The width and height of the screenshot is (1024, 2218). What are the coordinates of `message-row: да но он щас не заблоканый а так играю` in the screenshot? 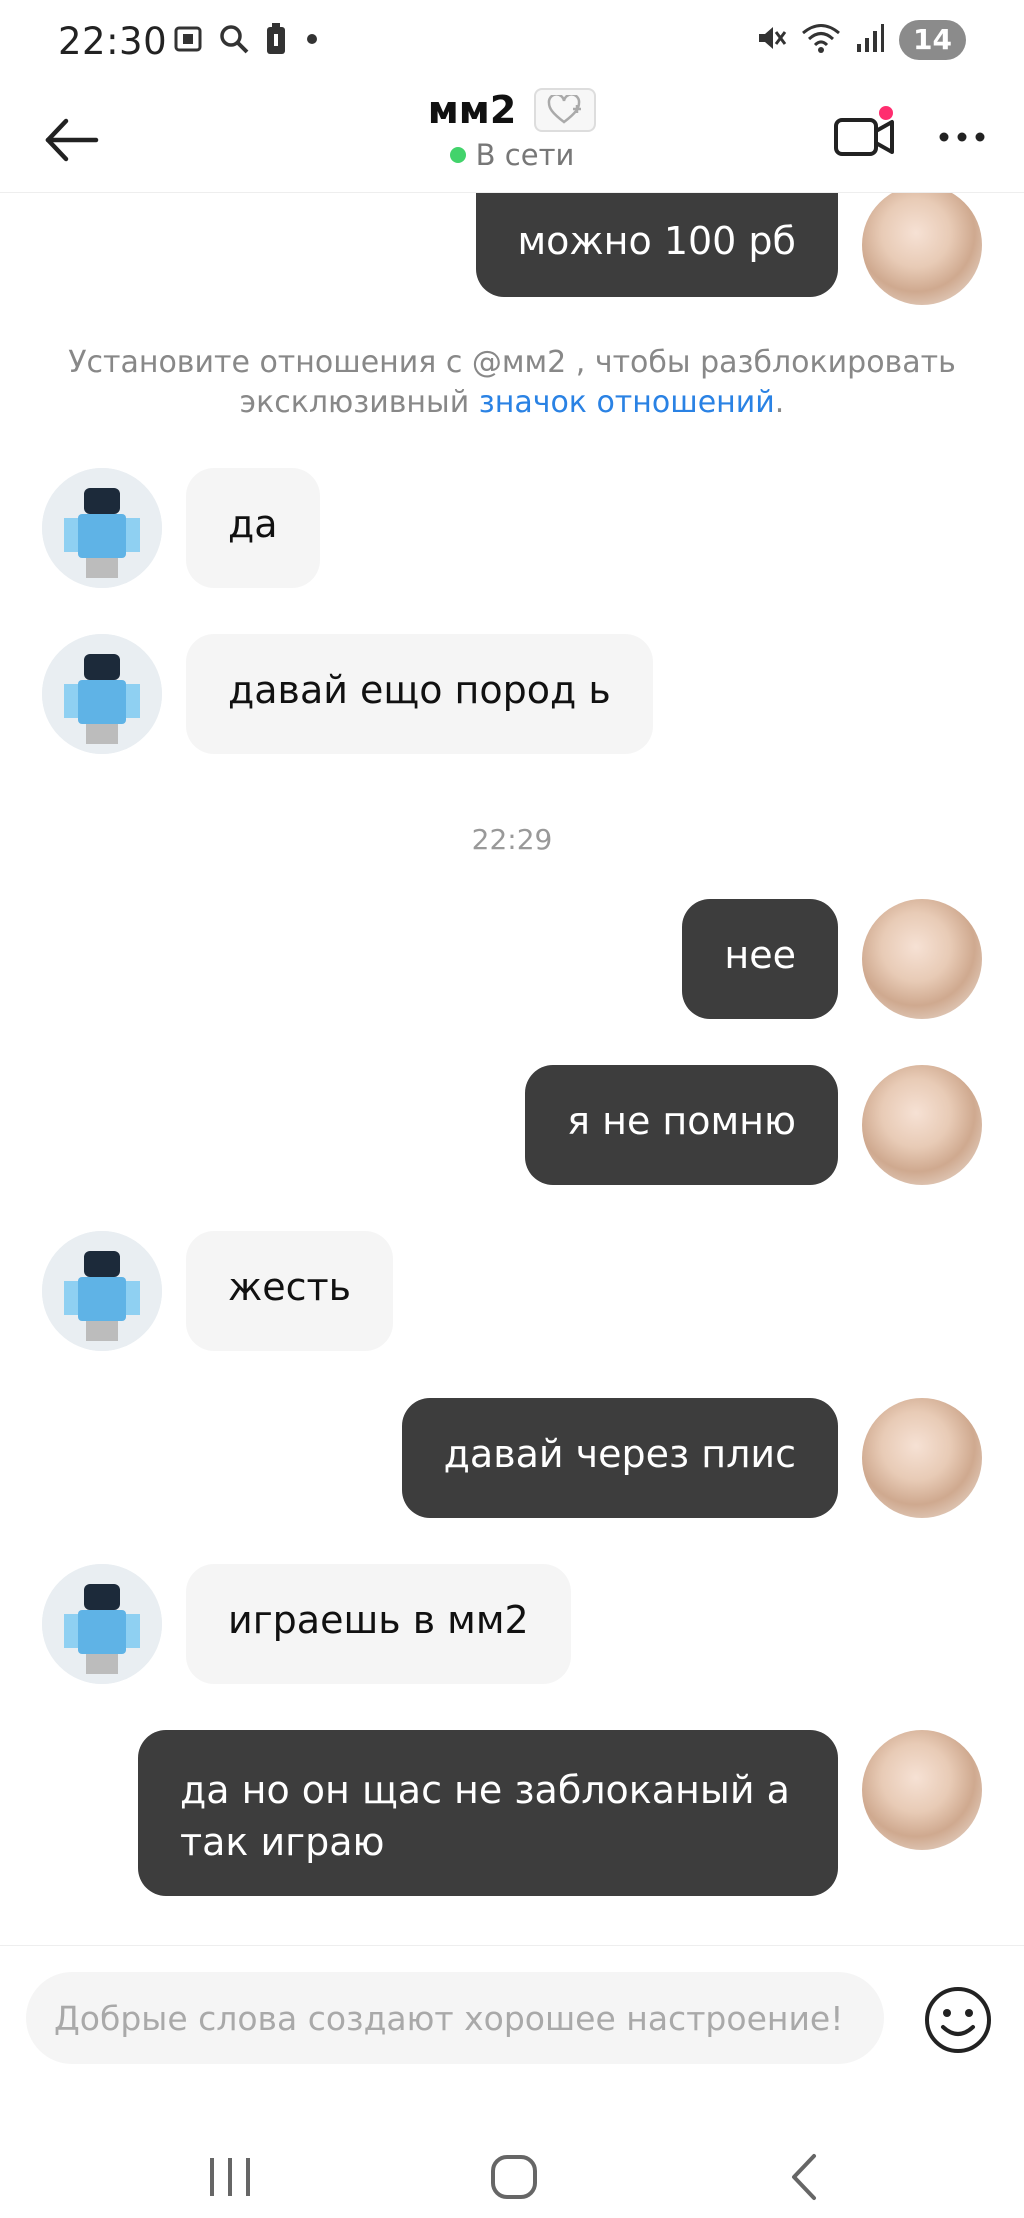 It's located at (512, 1813).